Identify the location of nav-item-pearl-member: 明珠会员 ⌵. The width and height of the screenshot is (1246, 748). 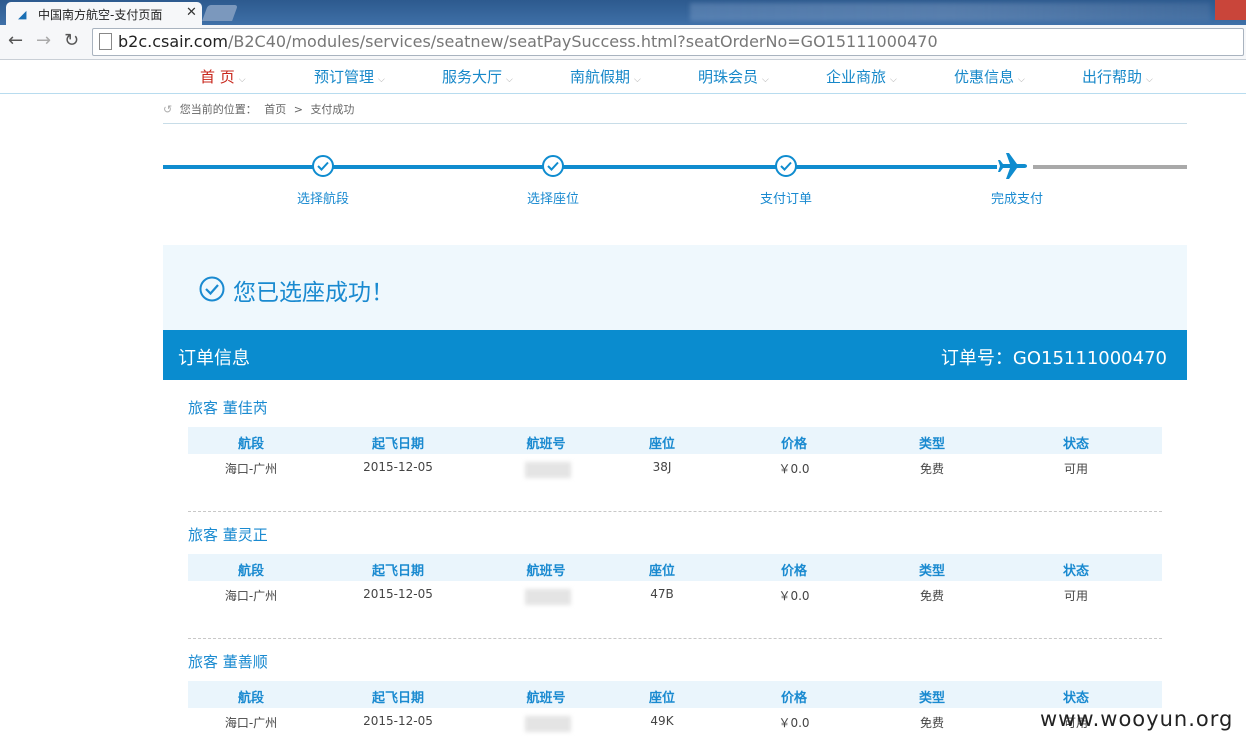
(733, 76).